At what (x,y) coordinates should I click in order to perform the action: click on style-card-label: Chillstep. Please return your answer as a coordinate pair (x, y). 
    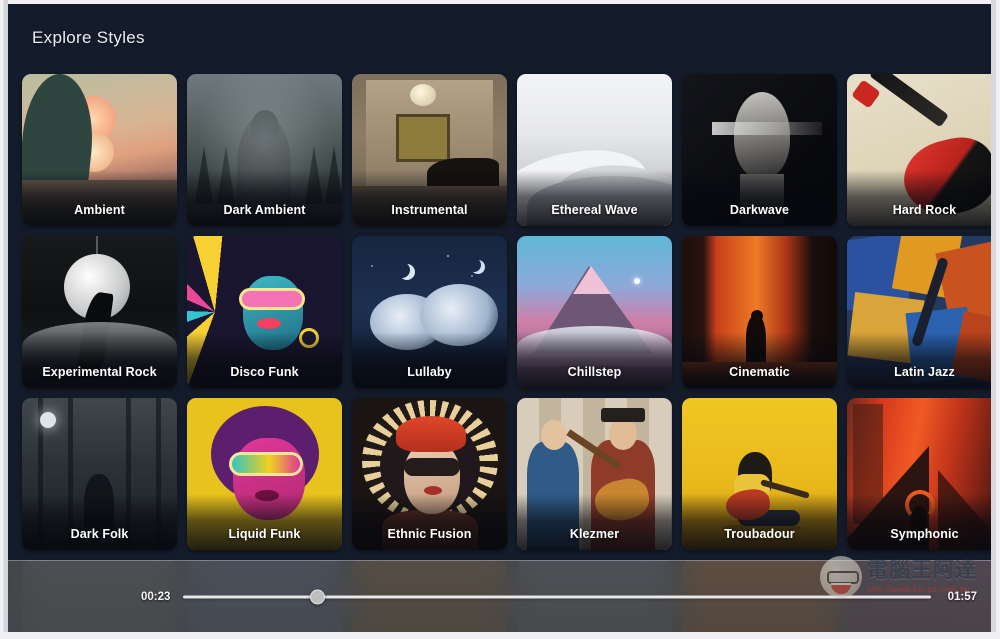
    Looking at the image, I should click on (594, 372).